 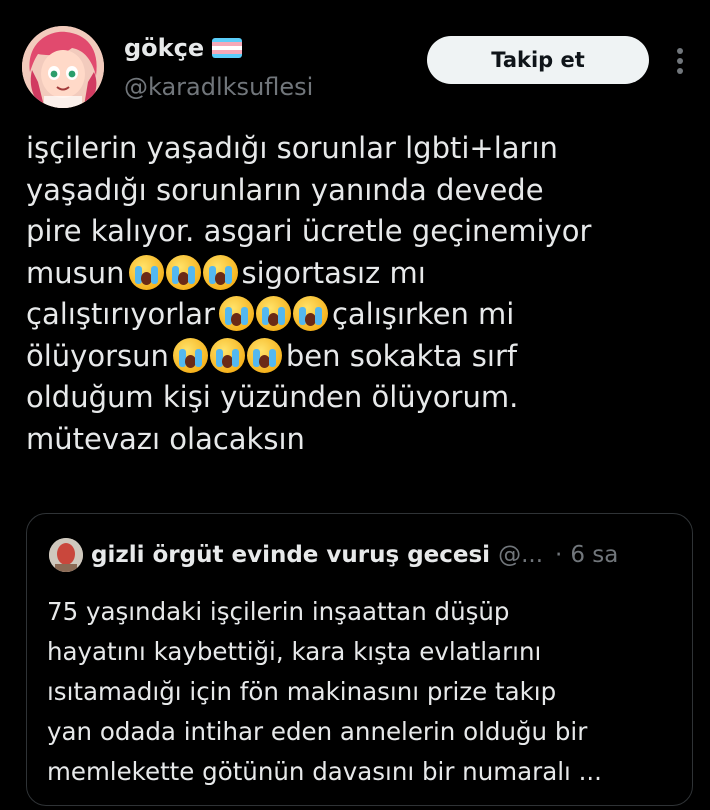 I want to click on quoted-tweet-time: 6 sa, so click(x=594, y=555).